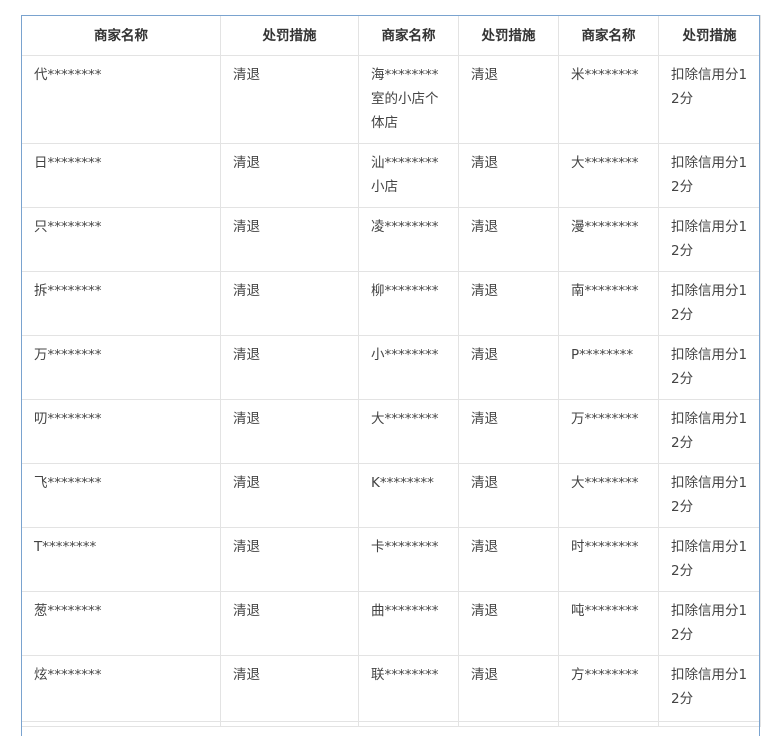  Describe the element at coordinates (121, 239) in the screenshot. I see `merchant-name-cell: 只********` at that location.